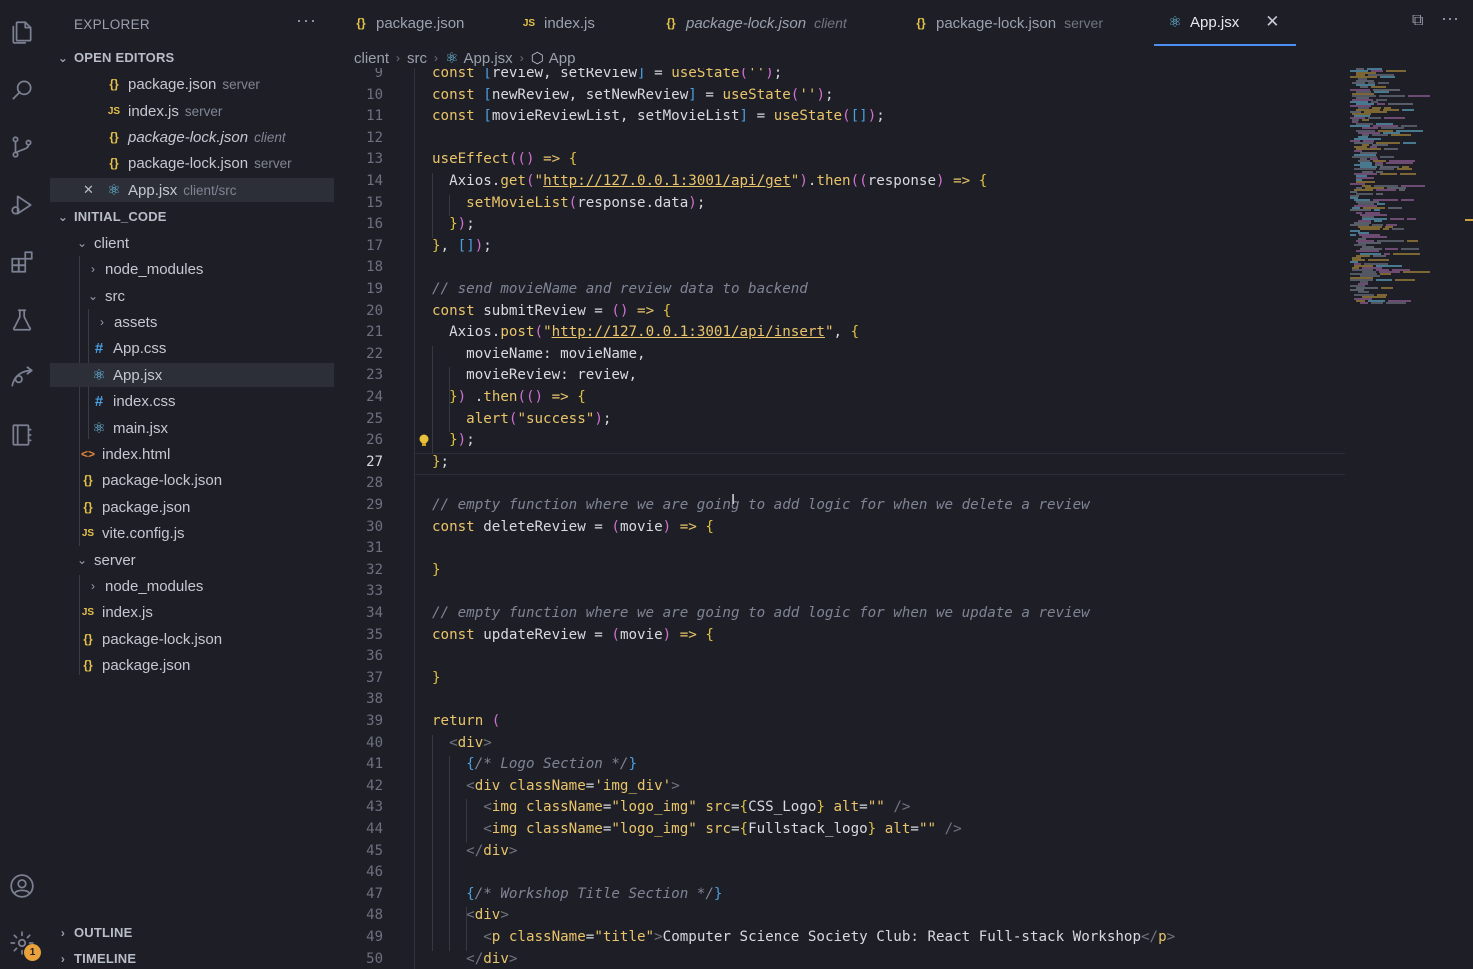 The width and height of the screenshot is (1473, 969). What do you see at coordinates (22, 90) in the screenshot?
I see `search-icon` at bounding box center [22, 90].